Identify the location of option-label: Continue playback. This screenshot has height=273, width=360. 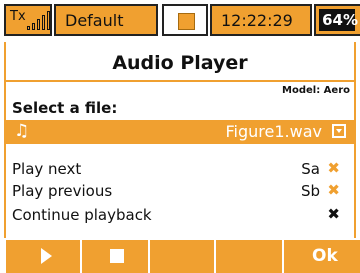
(82, 215).